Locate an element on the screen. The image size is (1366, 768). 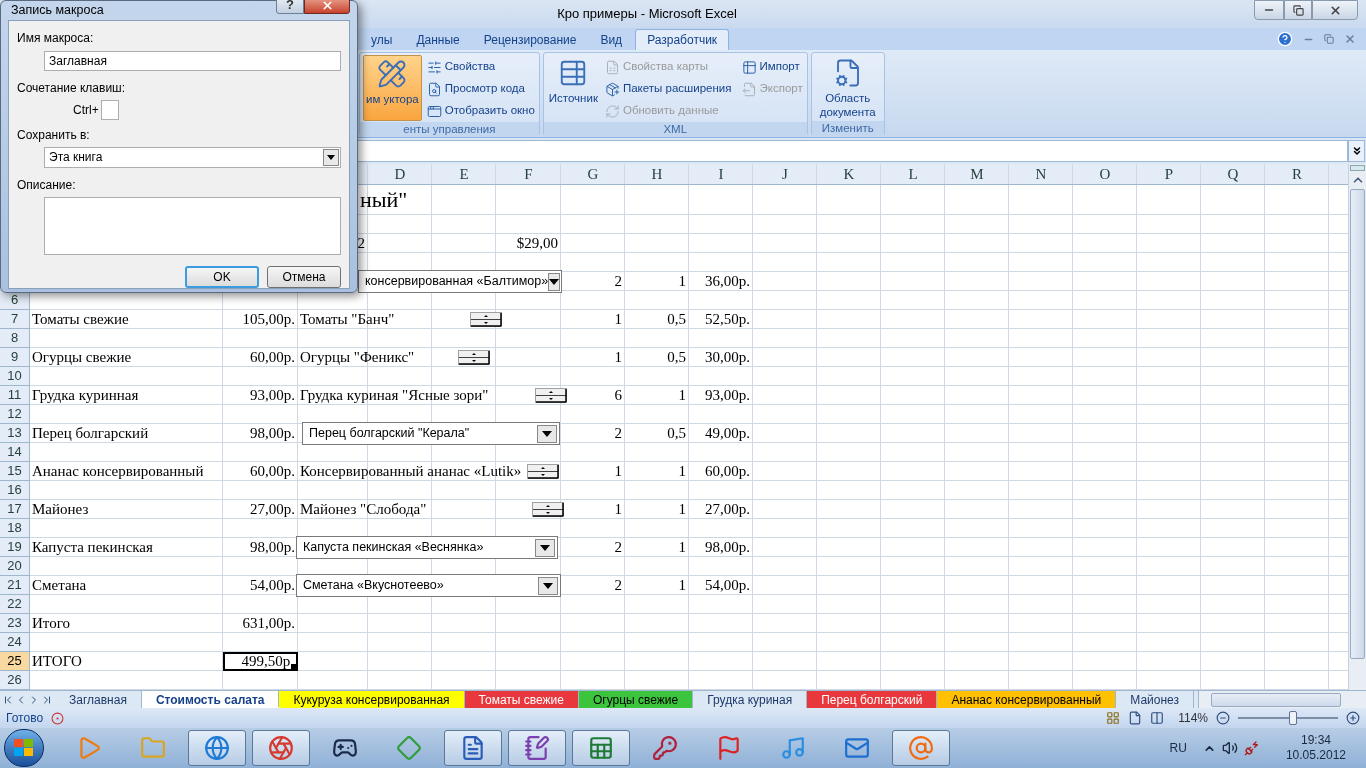
ribbon-button: Область документа is located at coordinates (847, 88).